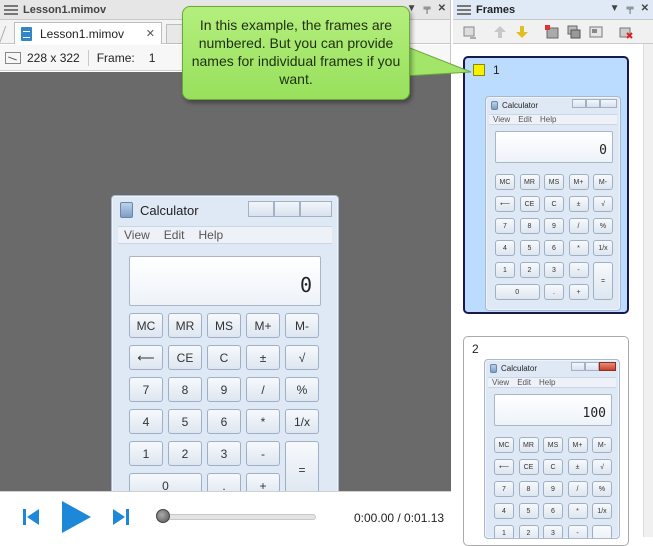 This screenshot has height=546, width=653. What do you see at coordinates (500, 32) in the screenshot?
I see `move-up-icon` at bounding box center [500, 32].